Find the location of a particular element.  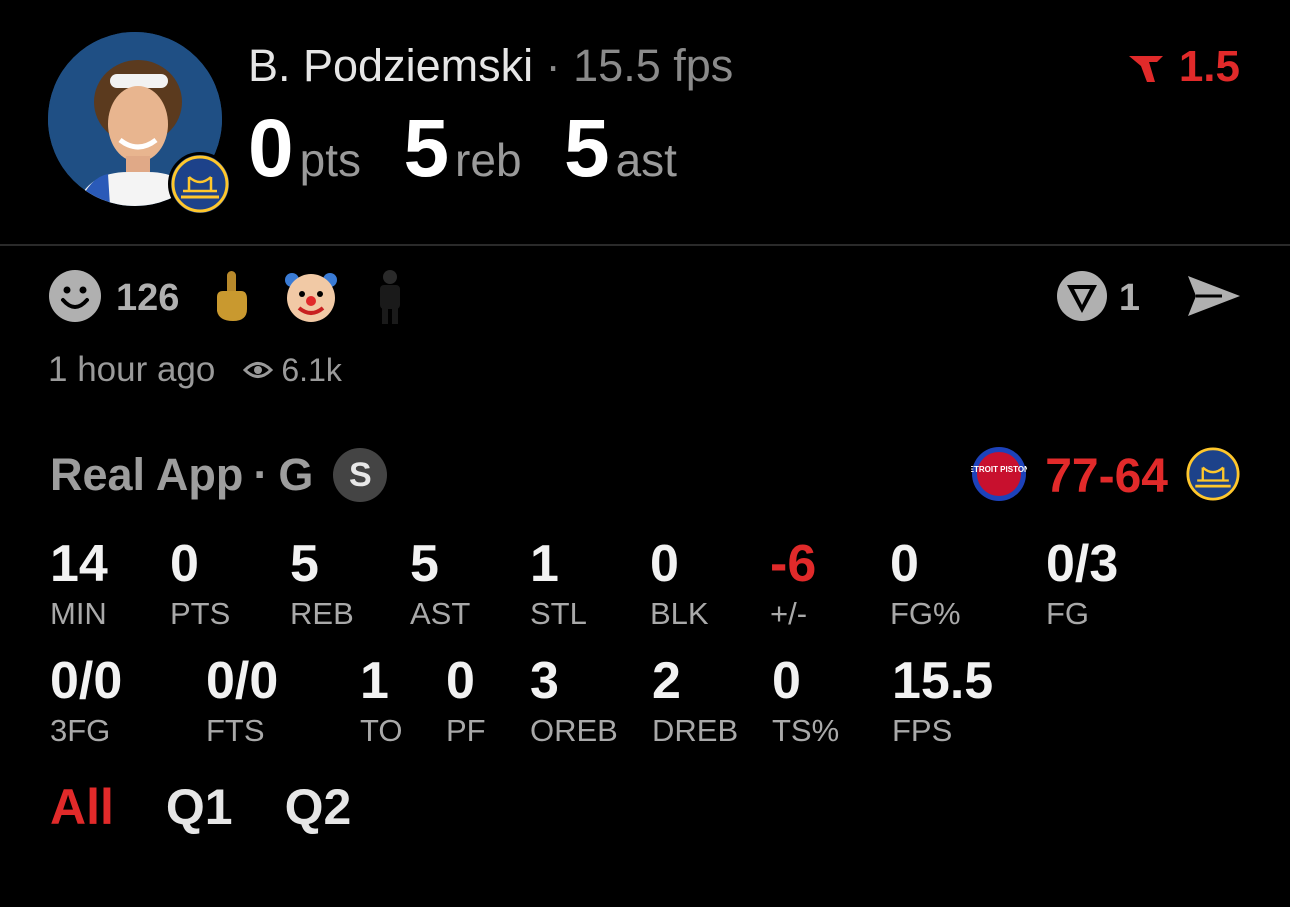

stat-min: 14 MIN is located at coordinates (79, 585).